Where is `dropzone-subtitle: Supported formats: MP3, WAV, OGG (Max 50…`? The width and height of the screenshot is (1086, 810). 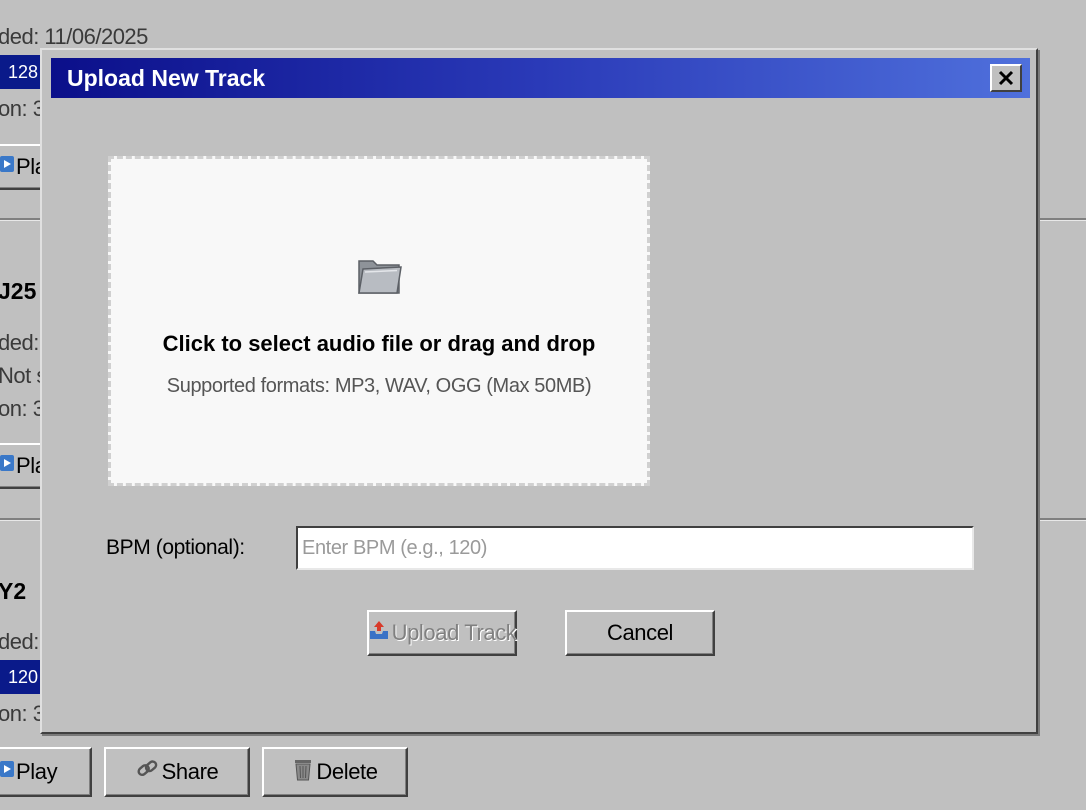
dropzone-subtitle: Supported formats: MP3, WAV, OGG (Max 50… is located at coordinates (379, 386).